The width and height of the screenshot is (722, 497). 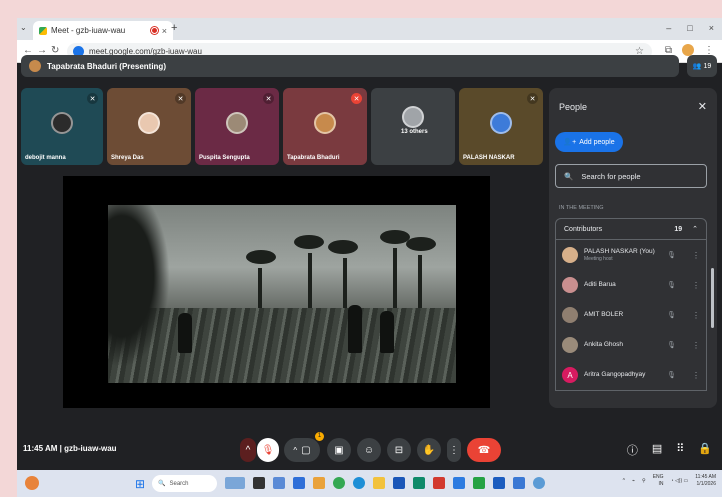 What do you see at coordinates (127, 158) in the screenshot?
I see `tile-name: Shreya Das` at bounding box center [127, 158].